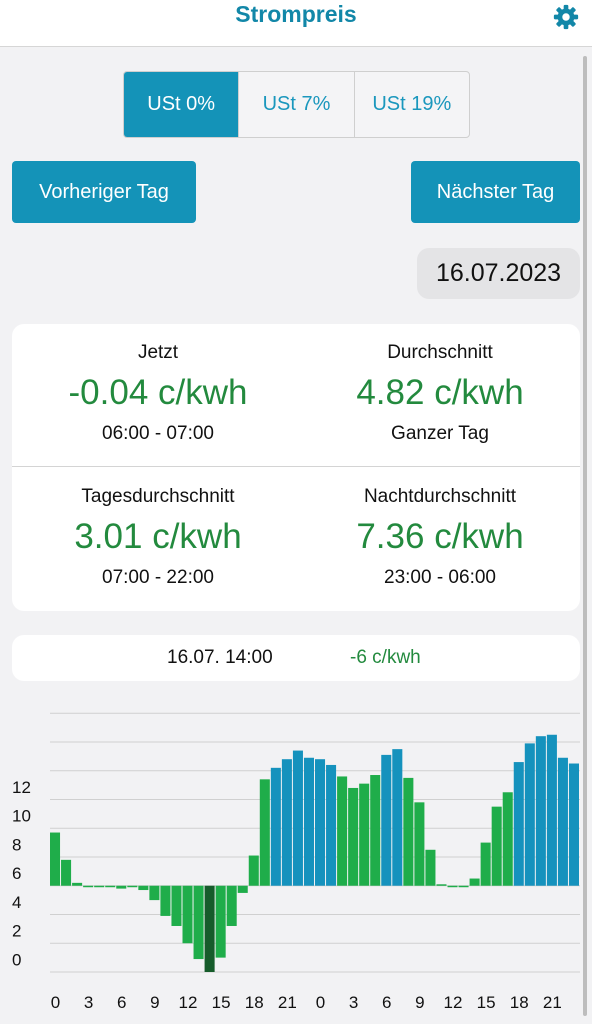 The image size is (592, 1024). I want to click on stat-now-label: Jetzt, so click(158, 352).